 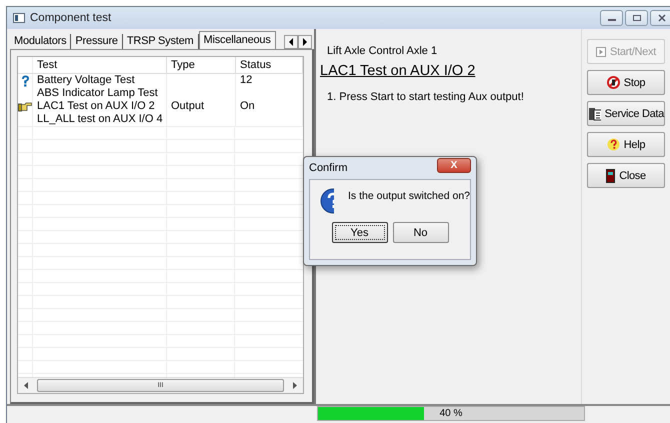 I want to click on close-button, so click(x=660, y=18).